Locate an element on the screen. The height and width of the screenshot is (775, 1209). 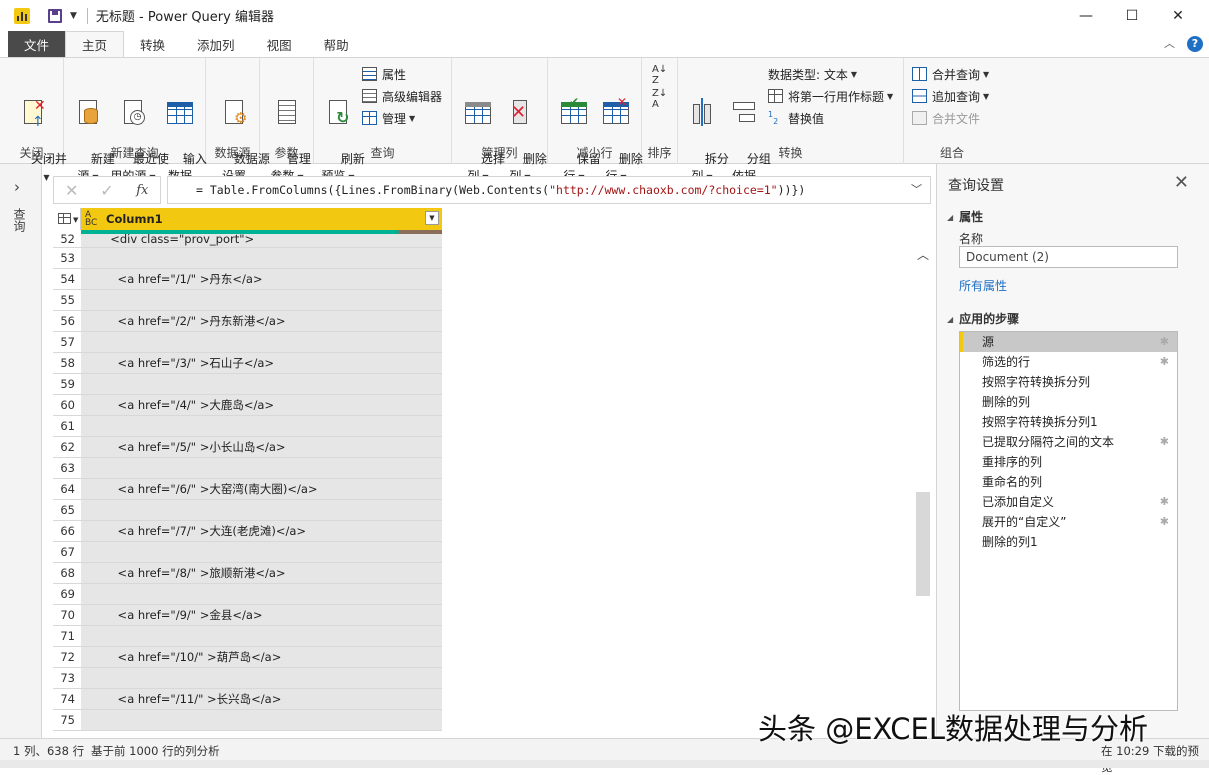
row-number: 52 is located at coordinates (67, 240).